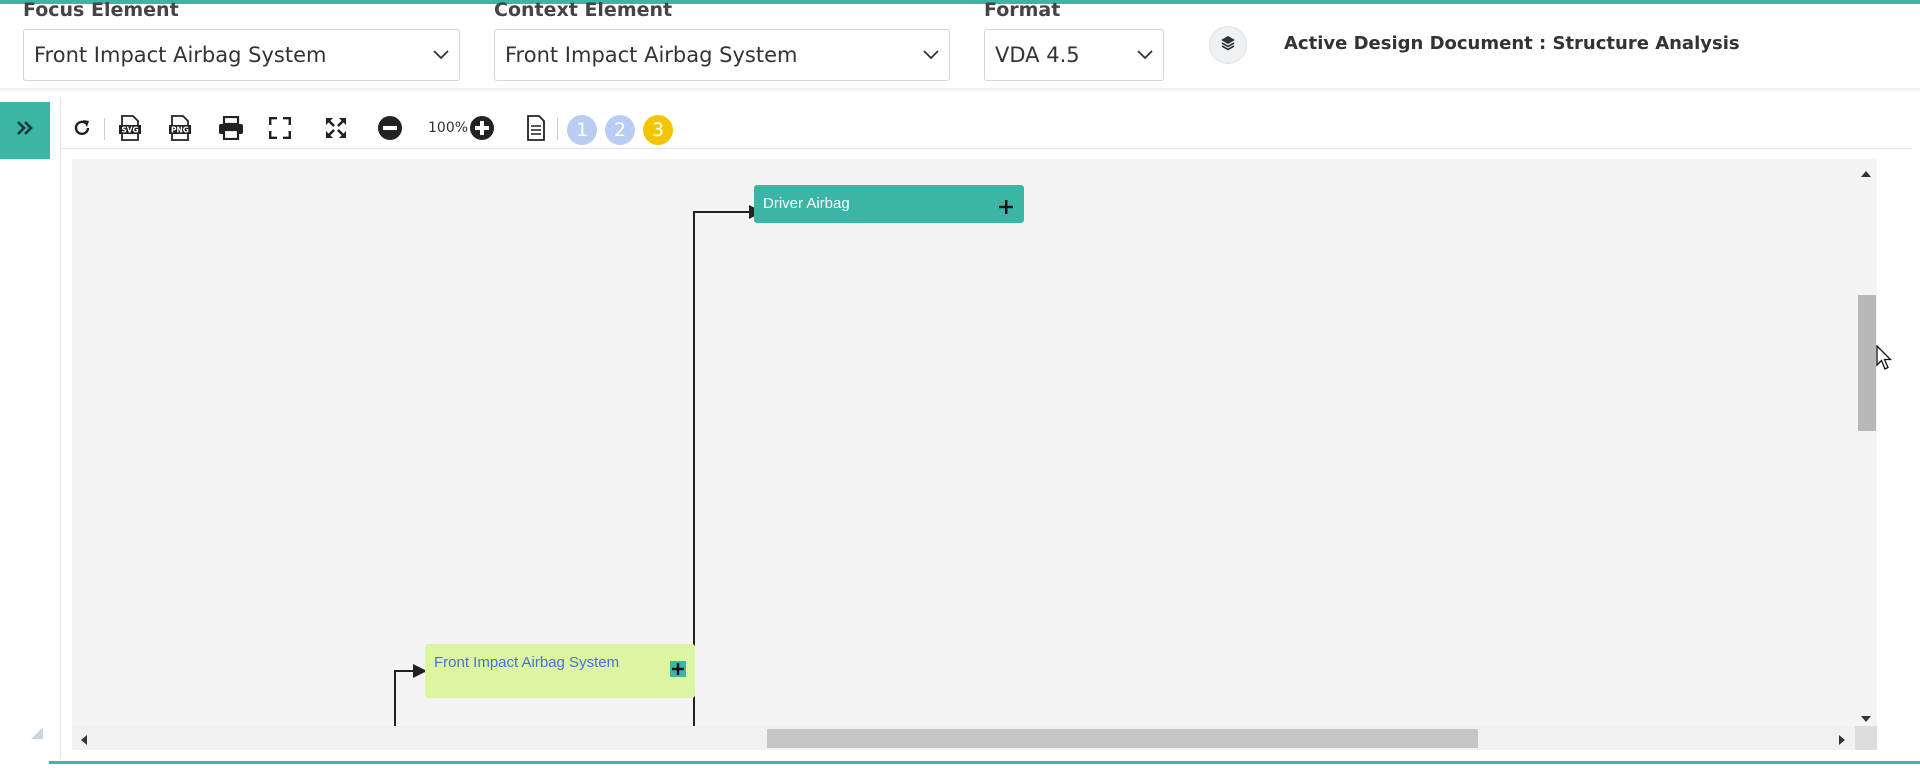 The width and height of the screenshot is (1920, 772). I want to click on connector-lines, so click(578, 465).